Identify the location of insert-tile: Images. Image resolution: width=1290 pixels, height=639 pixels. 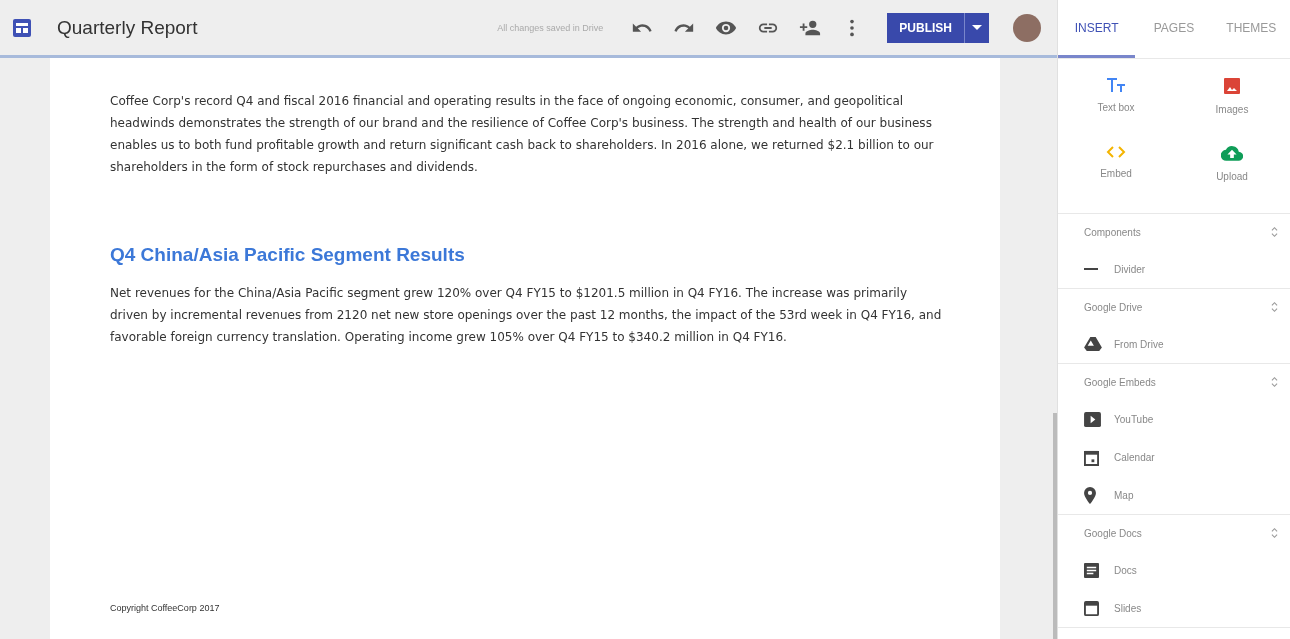
(1232, 105).